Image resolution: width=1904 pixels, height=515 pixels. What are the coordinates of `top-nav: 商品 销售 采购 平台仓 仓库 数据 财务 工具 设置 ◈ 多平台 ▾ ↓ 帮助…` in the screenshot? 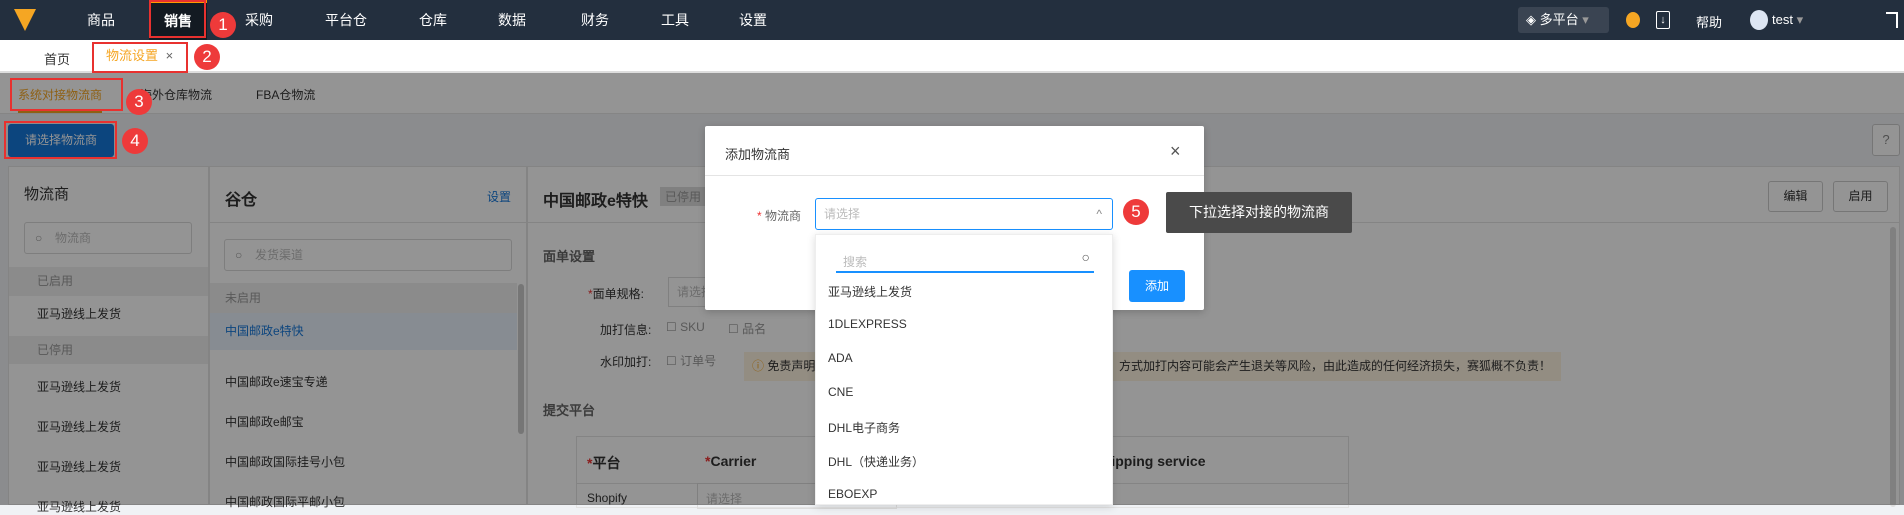 It's located at (952, 20).